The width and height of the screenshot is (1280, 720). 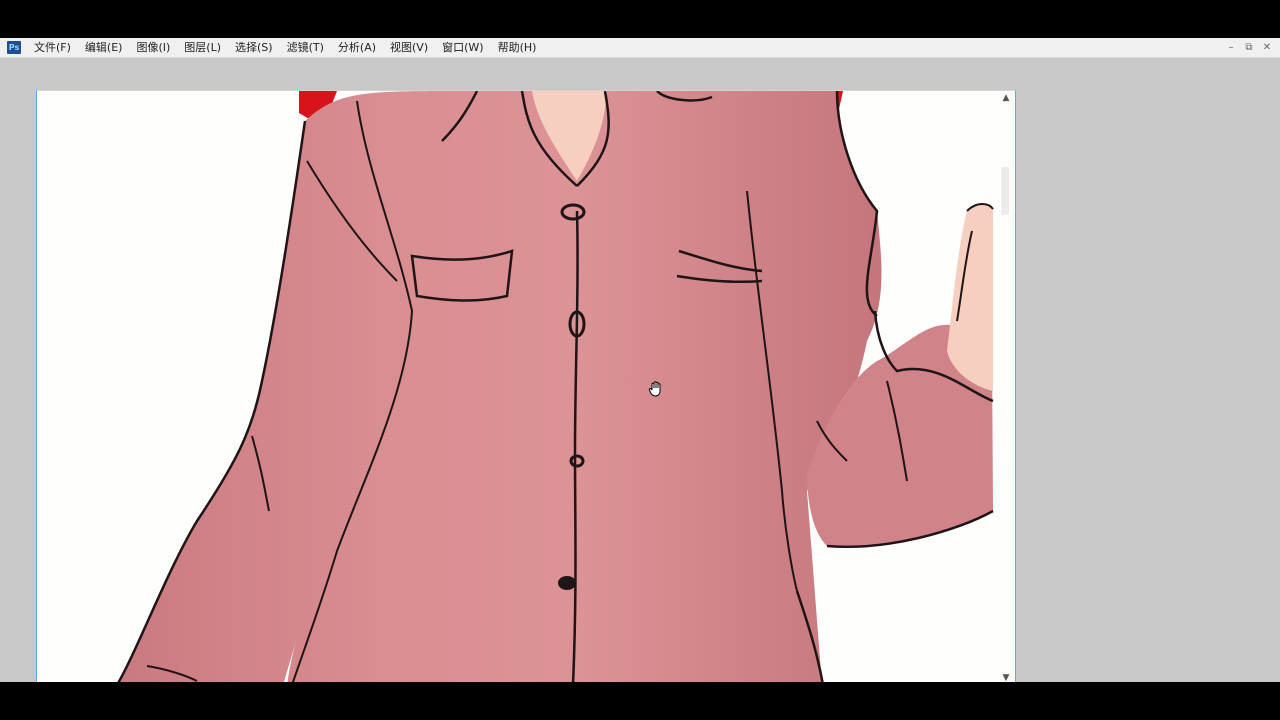 I want to click on hand, so click(x=970, y=297).